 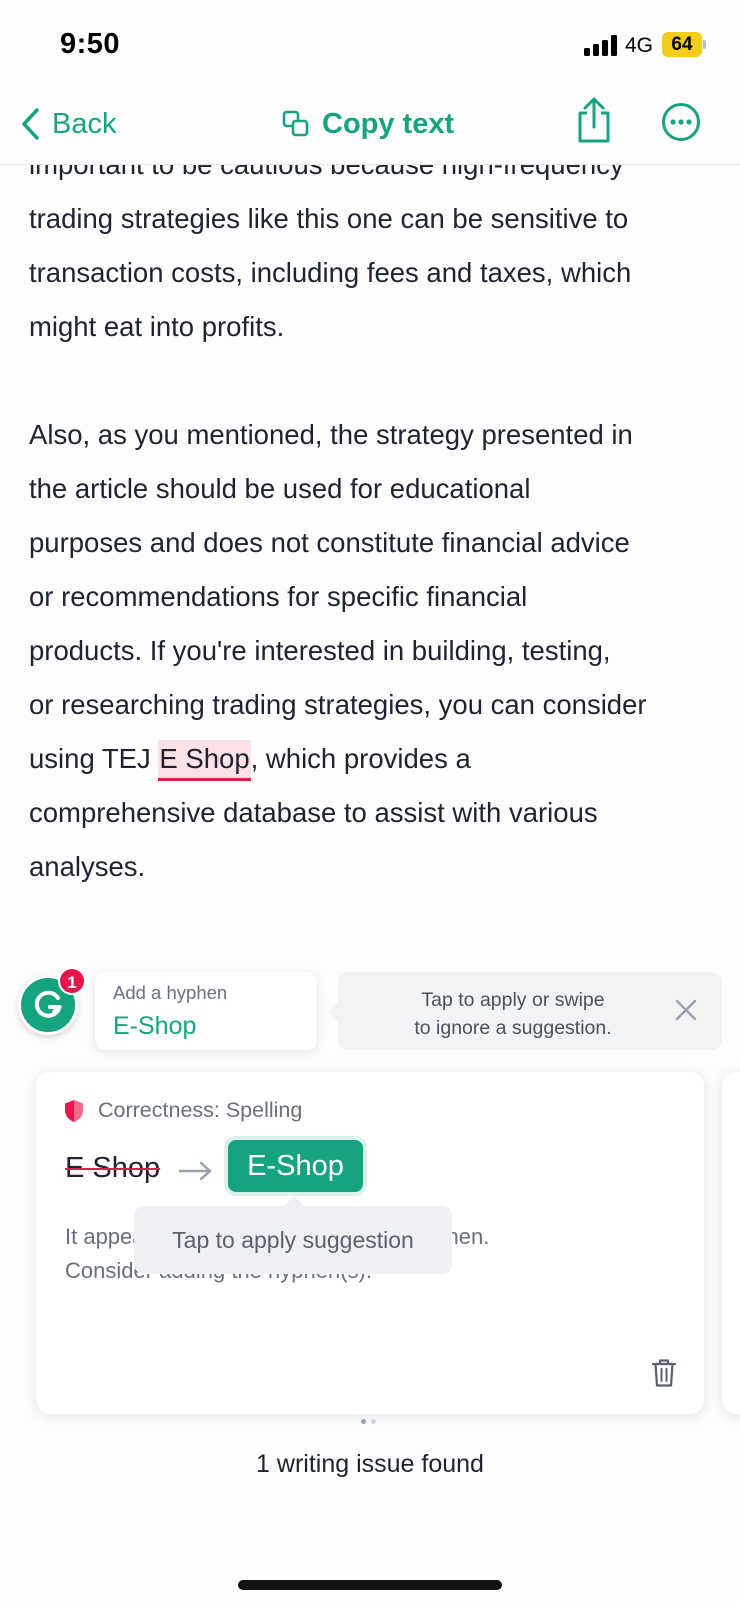 I want to click on issue-count-badge: 1, so click(x=72, y=981).